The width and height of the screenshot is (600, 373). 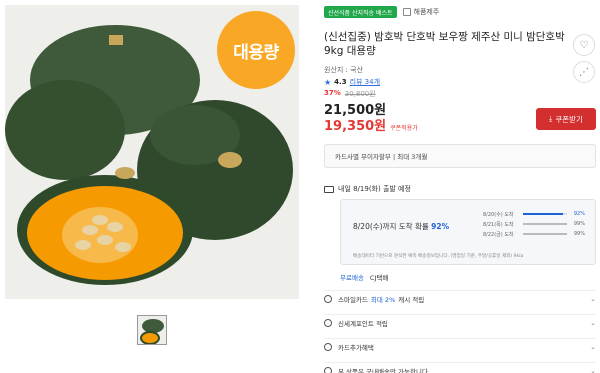 I want to click on coupon-download-button: ⤓ 쿠폰받기, so click(x=566, y=119).